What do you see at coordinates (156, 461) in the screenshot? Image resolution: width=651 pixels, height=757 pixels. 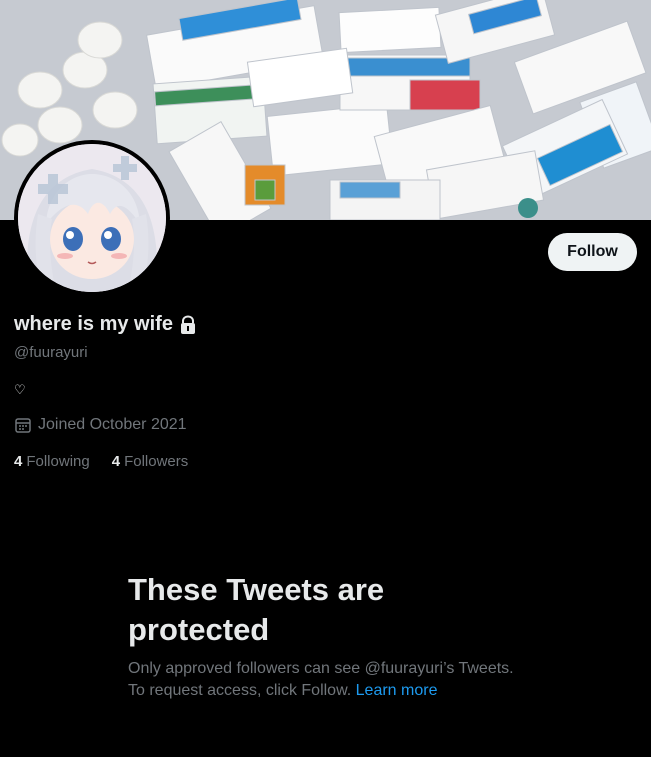 I see `followers-label: Followers` at bounding box center [156, 461].